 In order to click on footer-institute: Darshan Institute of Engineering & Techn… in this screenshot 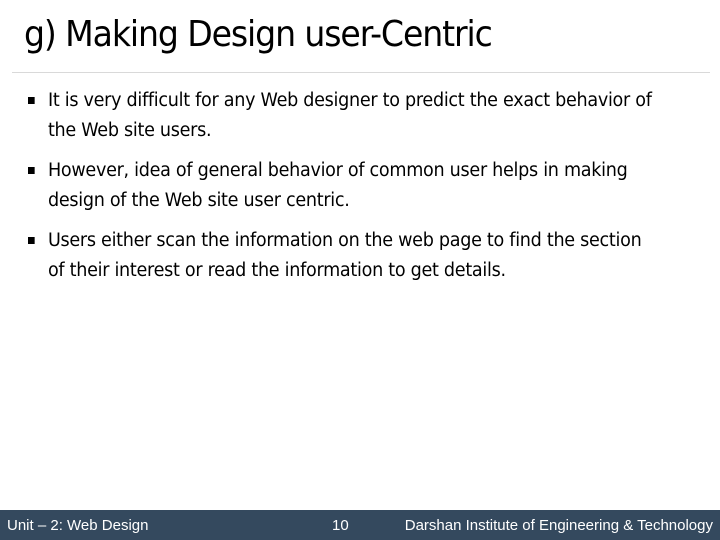, I will do `click(558, 525)`.